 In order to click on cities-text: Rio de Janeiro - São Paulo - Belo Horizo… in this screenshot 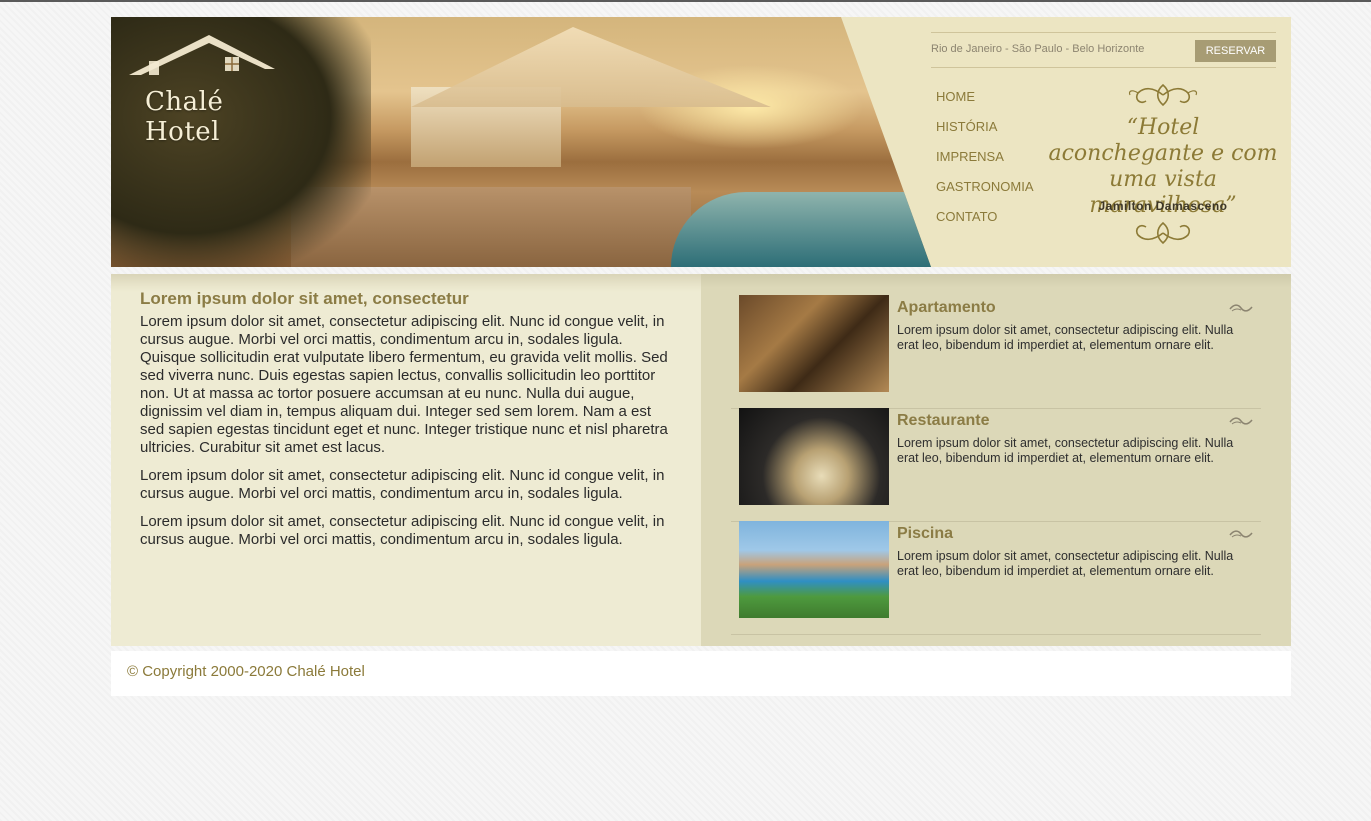, I will do `click(1038, 49)`.